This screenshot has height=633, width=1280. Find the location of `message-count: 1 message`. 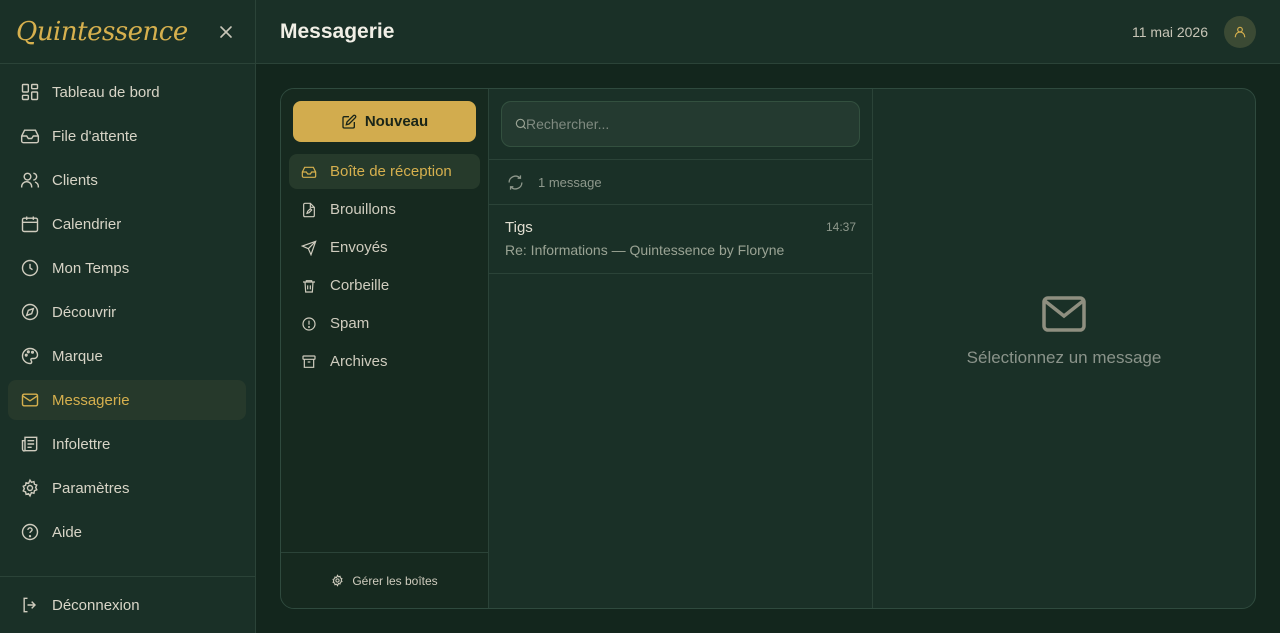

message-count: 1 message is located at coordinates (570, 182).